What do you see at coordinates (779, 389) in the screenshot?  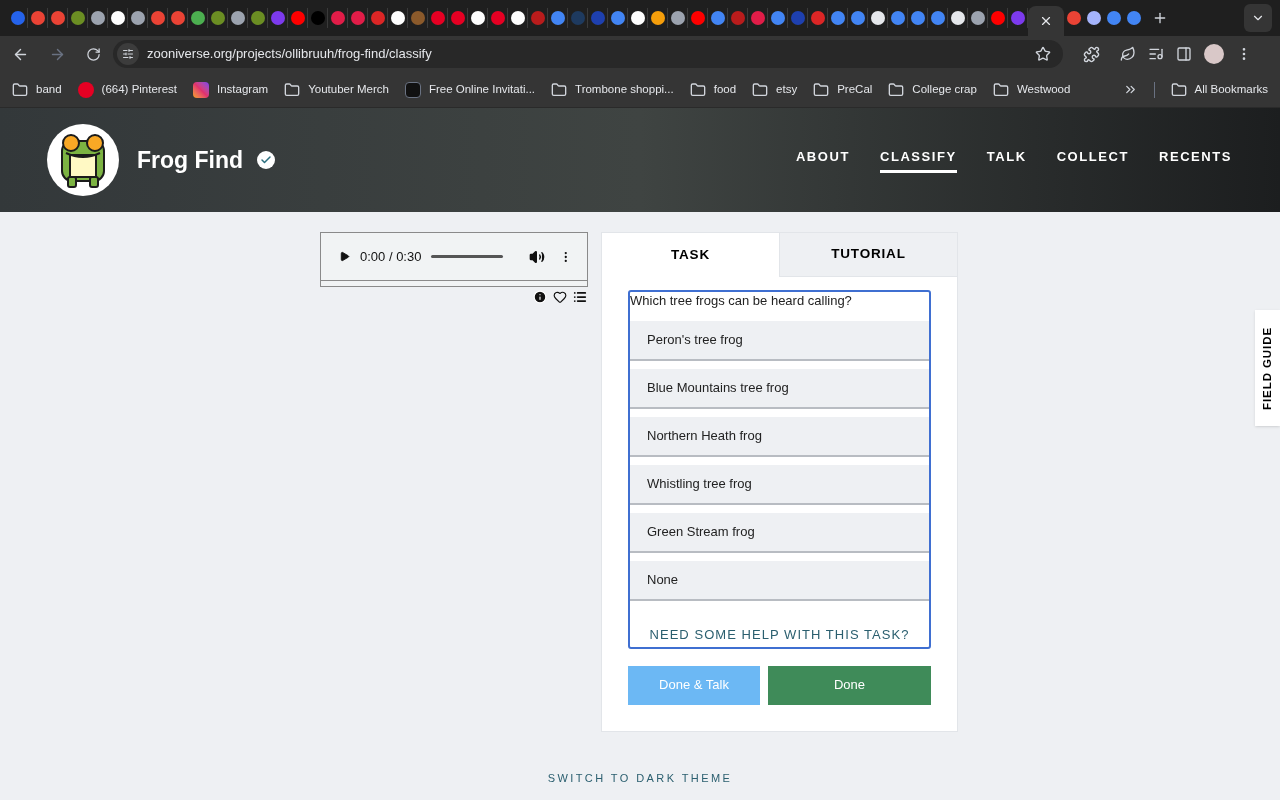 I see `answer-option: Blue Mountains tree frog` at bounding box center [779, 389].